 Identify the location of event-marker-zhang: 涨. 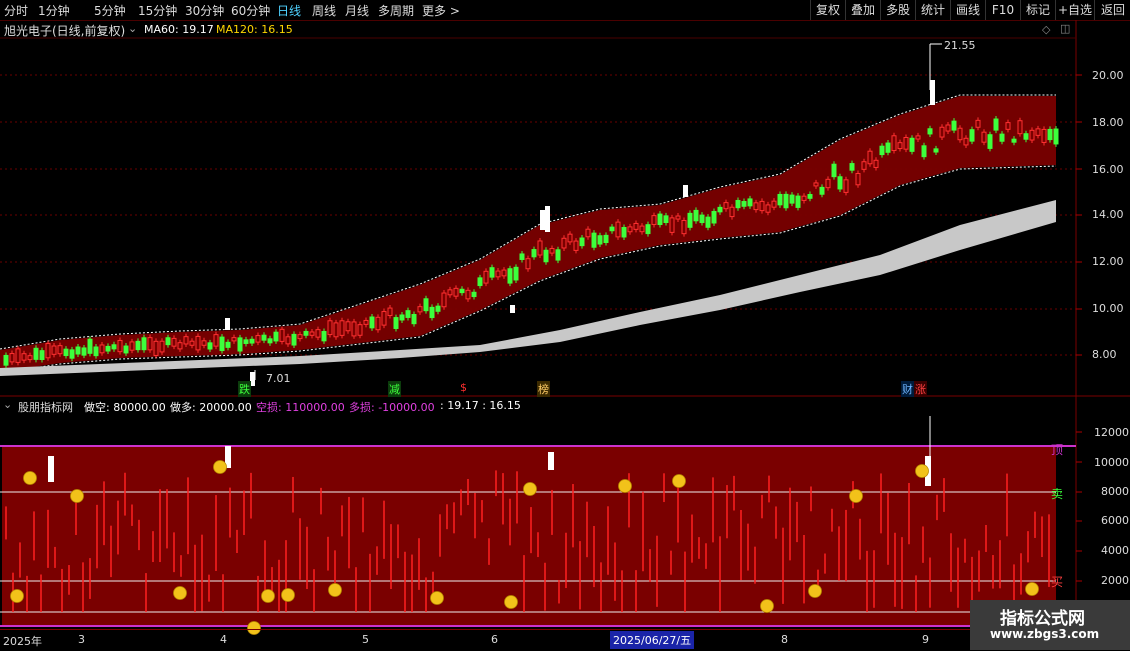
(920, 389).